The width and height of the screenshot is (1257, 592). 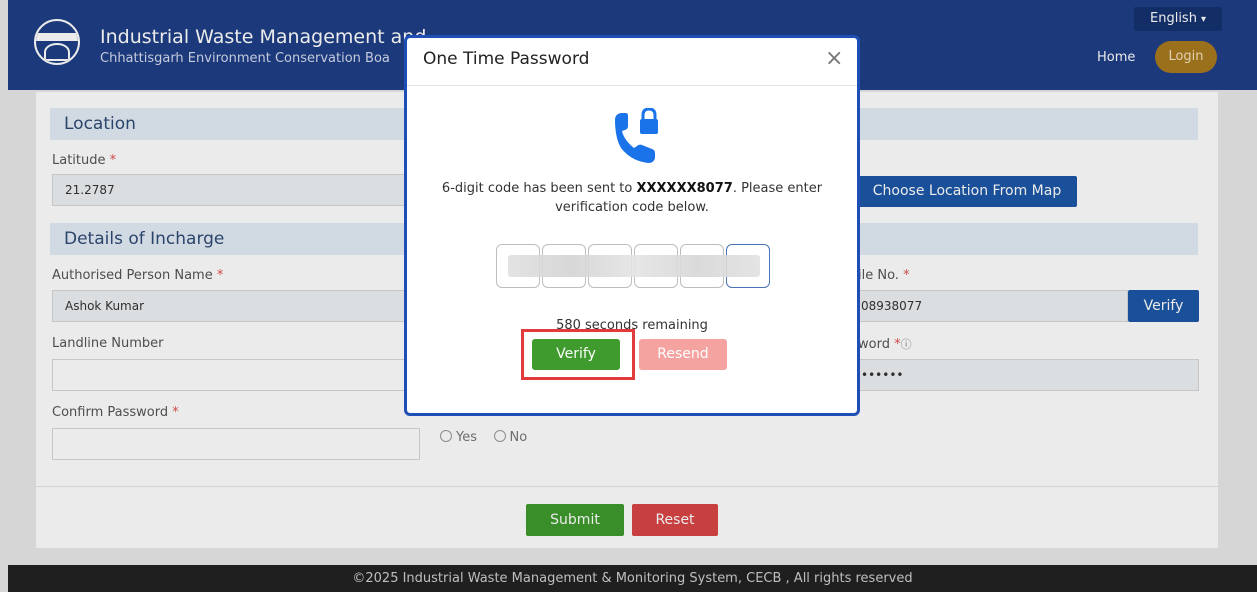 What do you see at coordinates (834, 58) in the screenshot?
I see `close-icon: ×` at bounding box center [834, 58].